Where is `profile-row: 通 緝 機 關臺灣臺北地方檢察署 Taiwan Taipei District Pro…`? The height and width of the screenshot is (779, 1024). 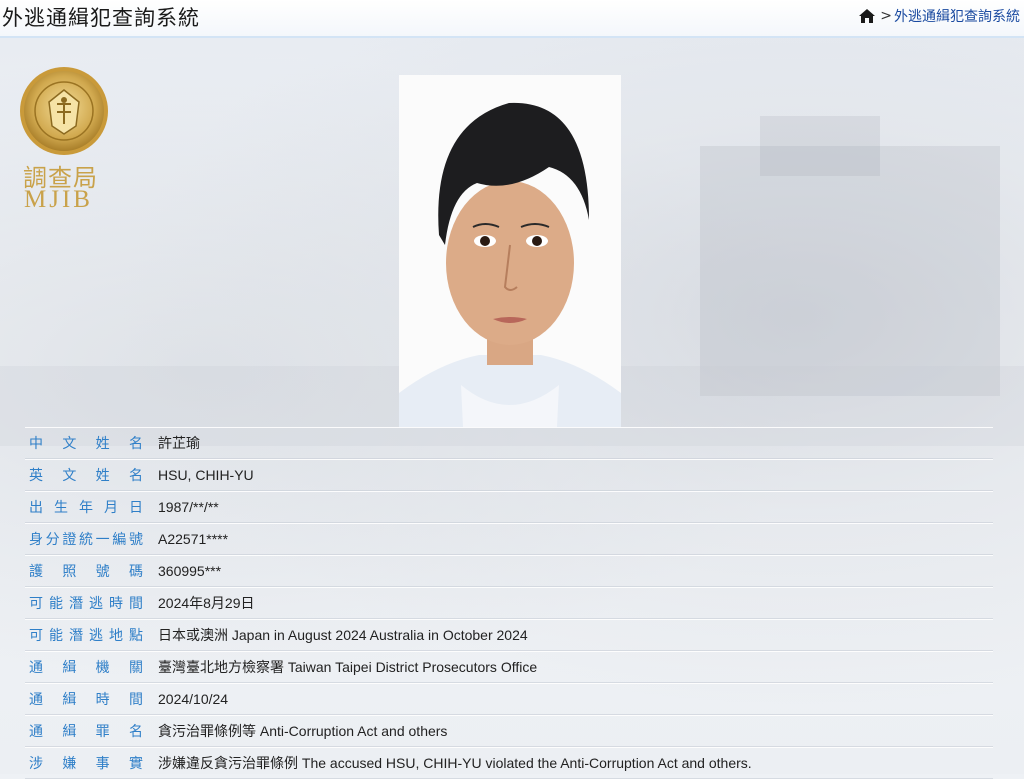 profile-row: 通 緝 機 關臺灣臺北地方檢察署 Taiwan Taipei District Pro… is located at coordinates (509, 667).